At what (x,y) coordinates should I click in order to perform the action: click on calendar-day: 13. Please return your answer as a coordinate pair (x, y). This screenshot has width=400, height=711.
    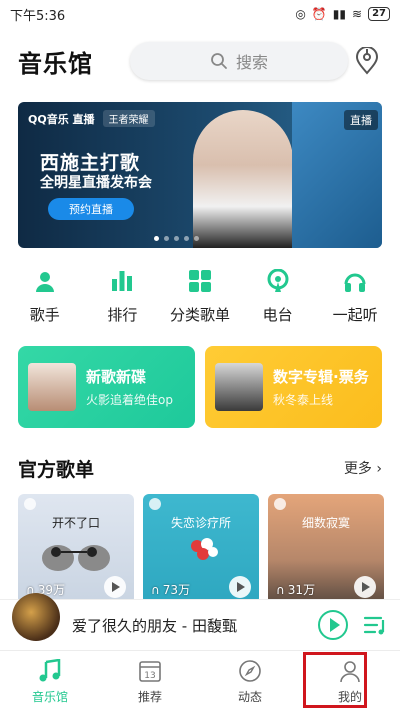
    Looking at the image, I should click on (149, 676).